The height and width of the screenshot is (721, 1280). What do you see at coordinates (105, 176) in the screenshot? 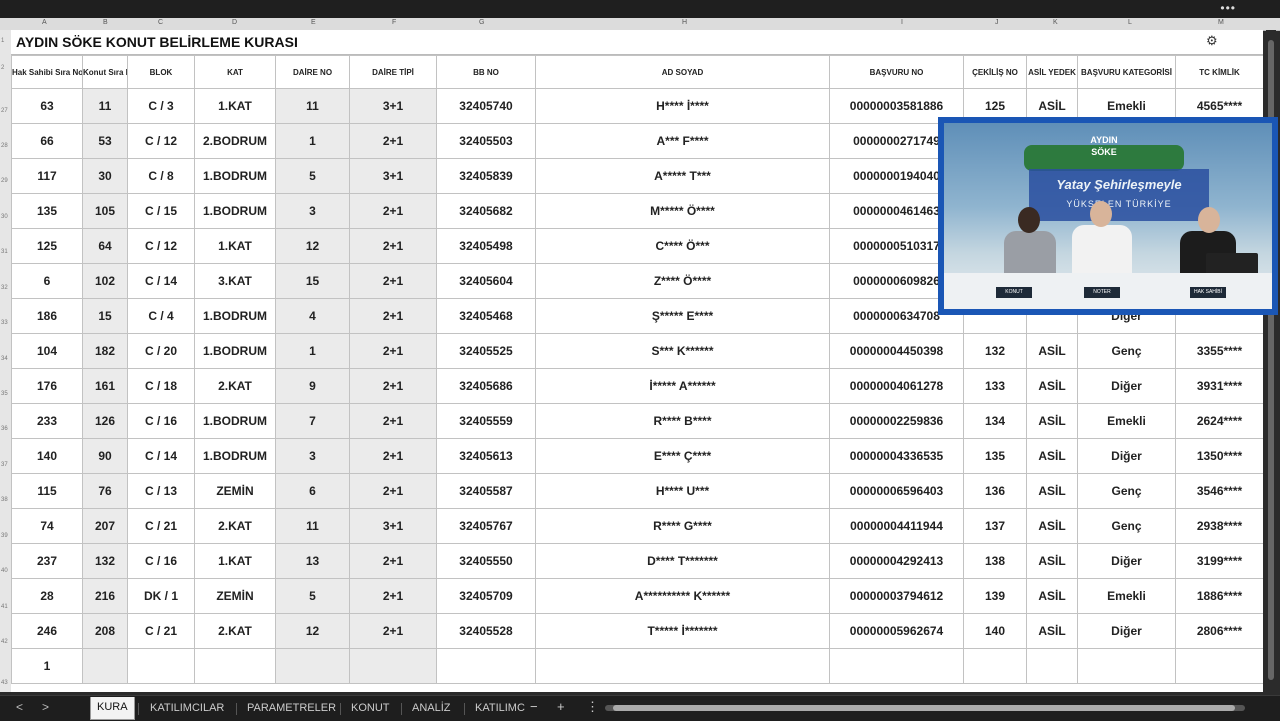
I see `table-cell: 30` at bounding box center [105, 176].